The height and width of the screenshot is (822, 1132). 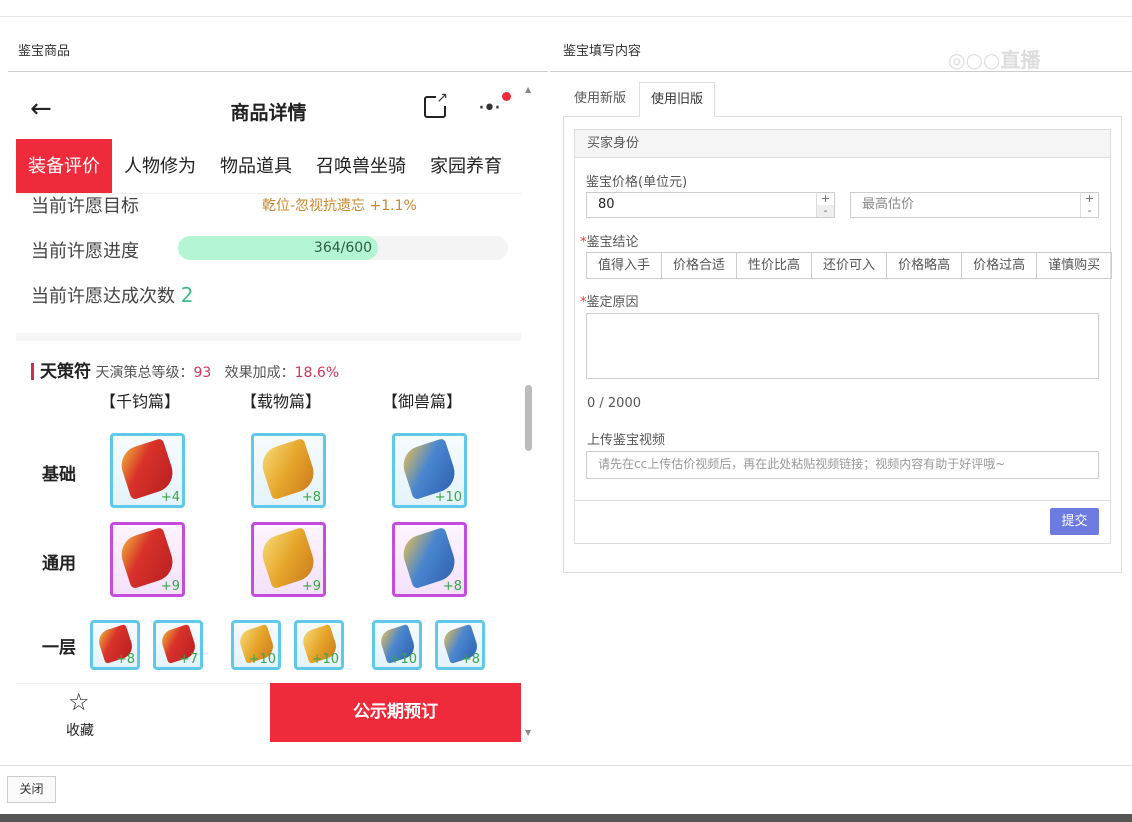 I want to click on section-header: 买家身份, so click(x=842, y=144).